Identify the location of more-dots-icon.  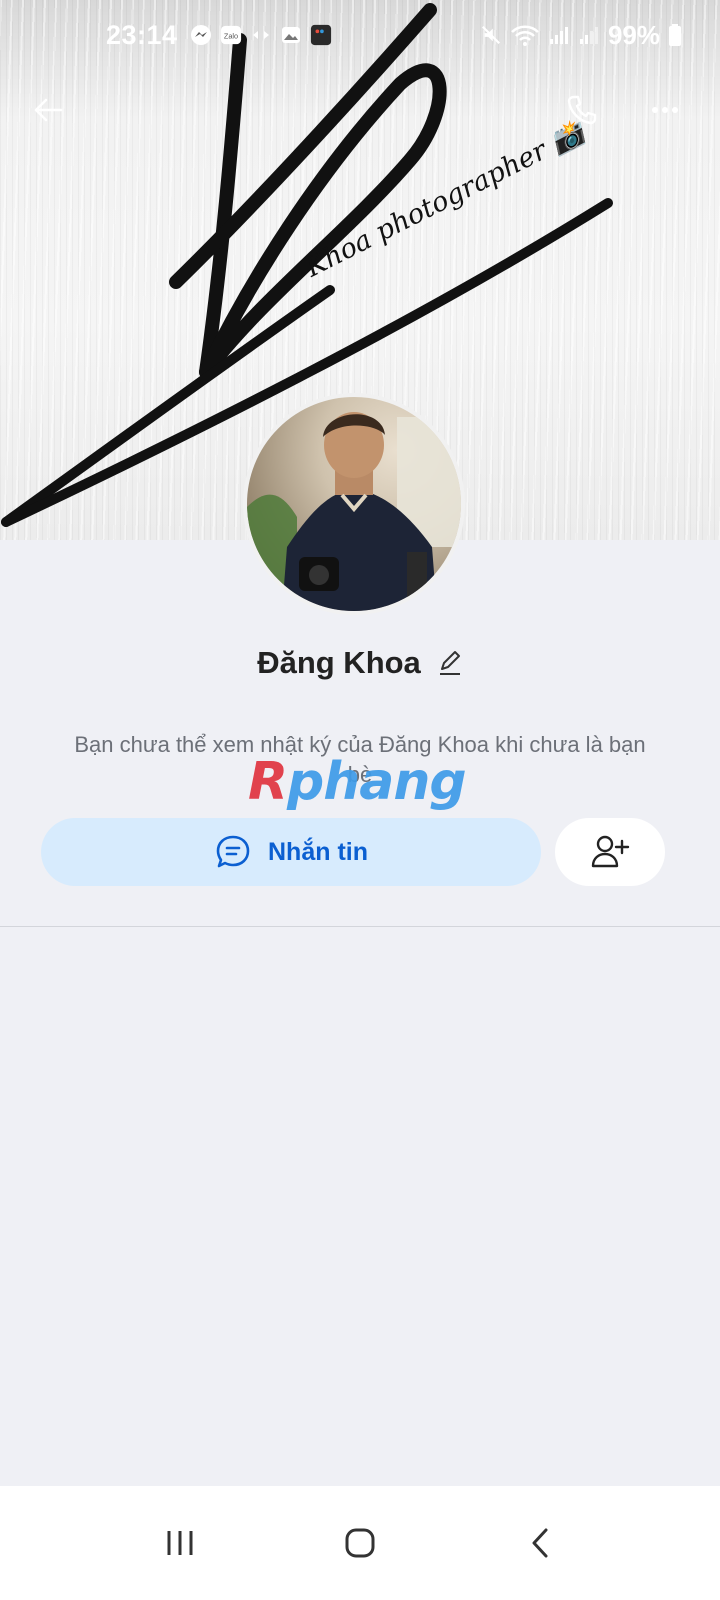
(665, 110).